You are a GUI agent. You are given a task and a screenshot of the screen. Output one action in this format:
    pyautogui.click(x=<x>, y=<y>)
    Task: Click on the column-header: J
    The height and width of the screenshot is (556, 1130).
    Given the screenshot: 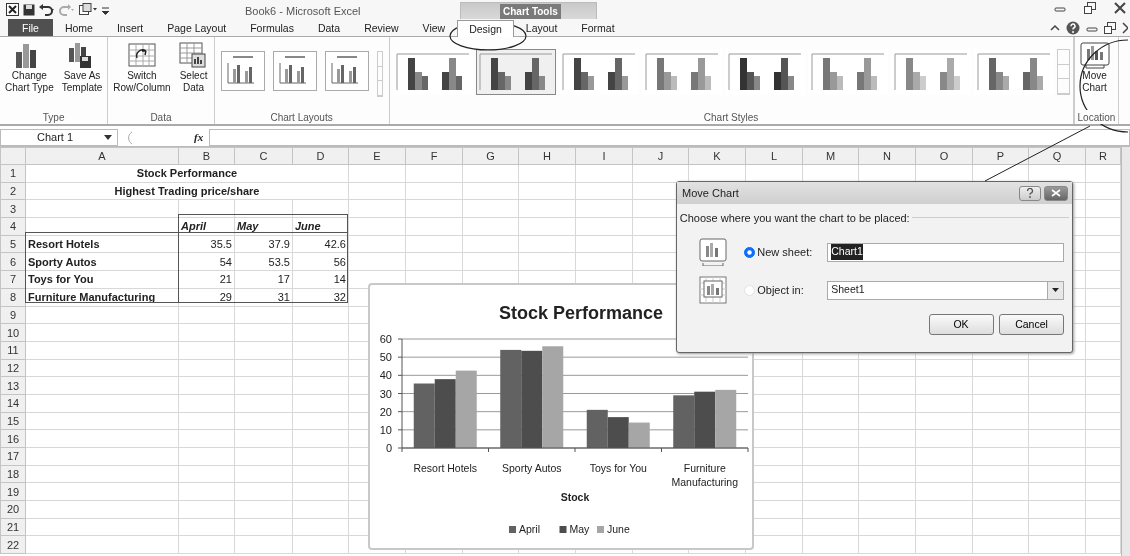 What is the action you would take?
    pyautogui.click(x=660, y=156)
    